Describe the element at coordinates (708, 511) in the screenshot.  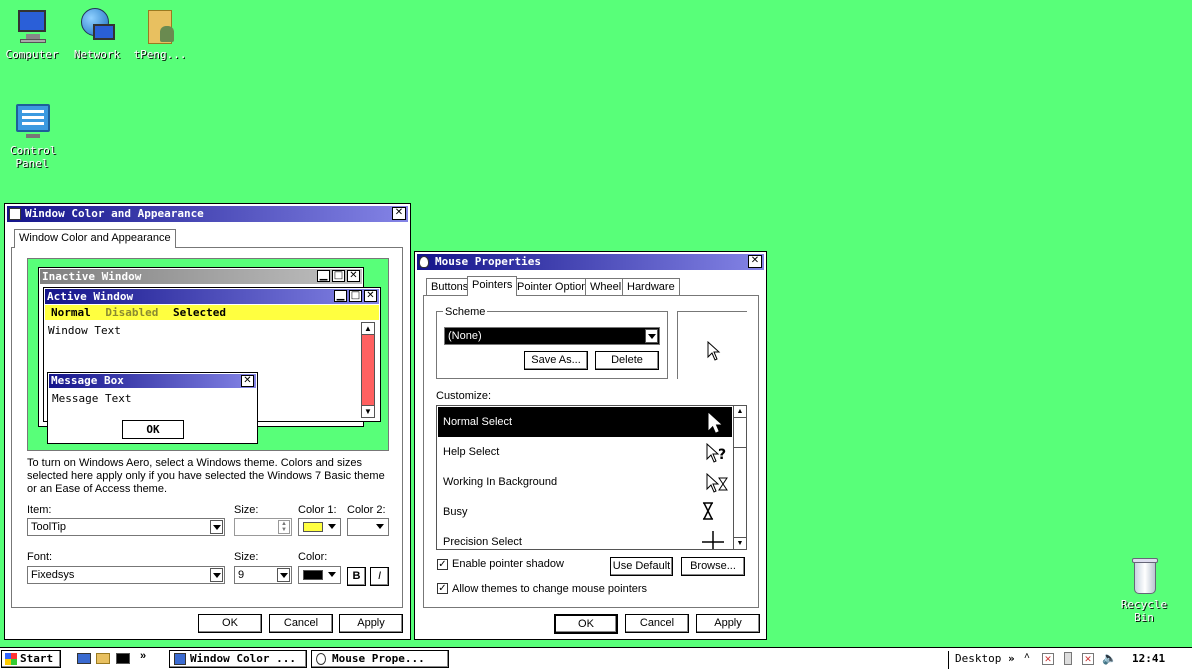
I see `hourglass-icon` at that location.